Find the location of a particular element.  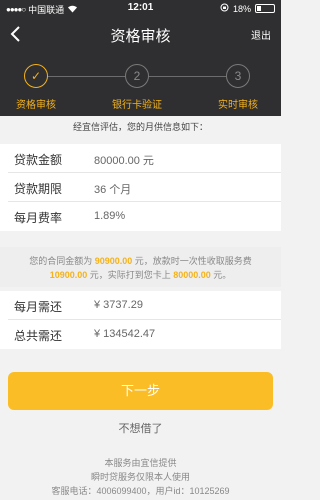

repay-row-monthly: 每月需还 ¥ 3737.29 is located at coordinates (144, 305).